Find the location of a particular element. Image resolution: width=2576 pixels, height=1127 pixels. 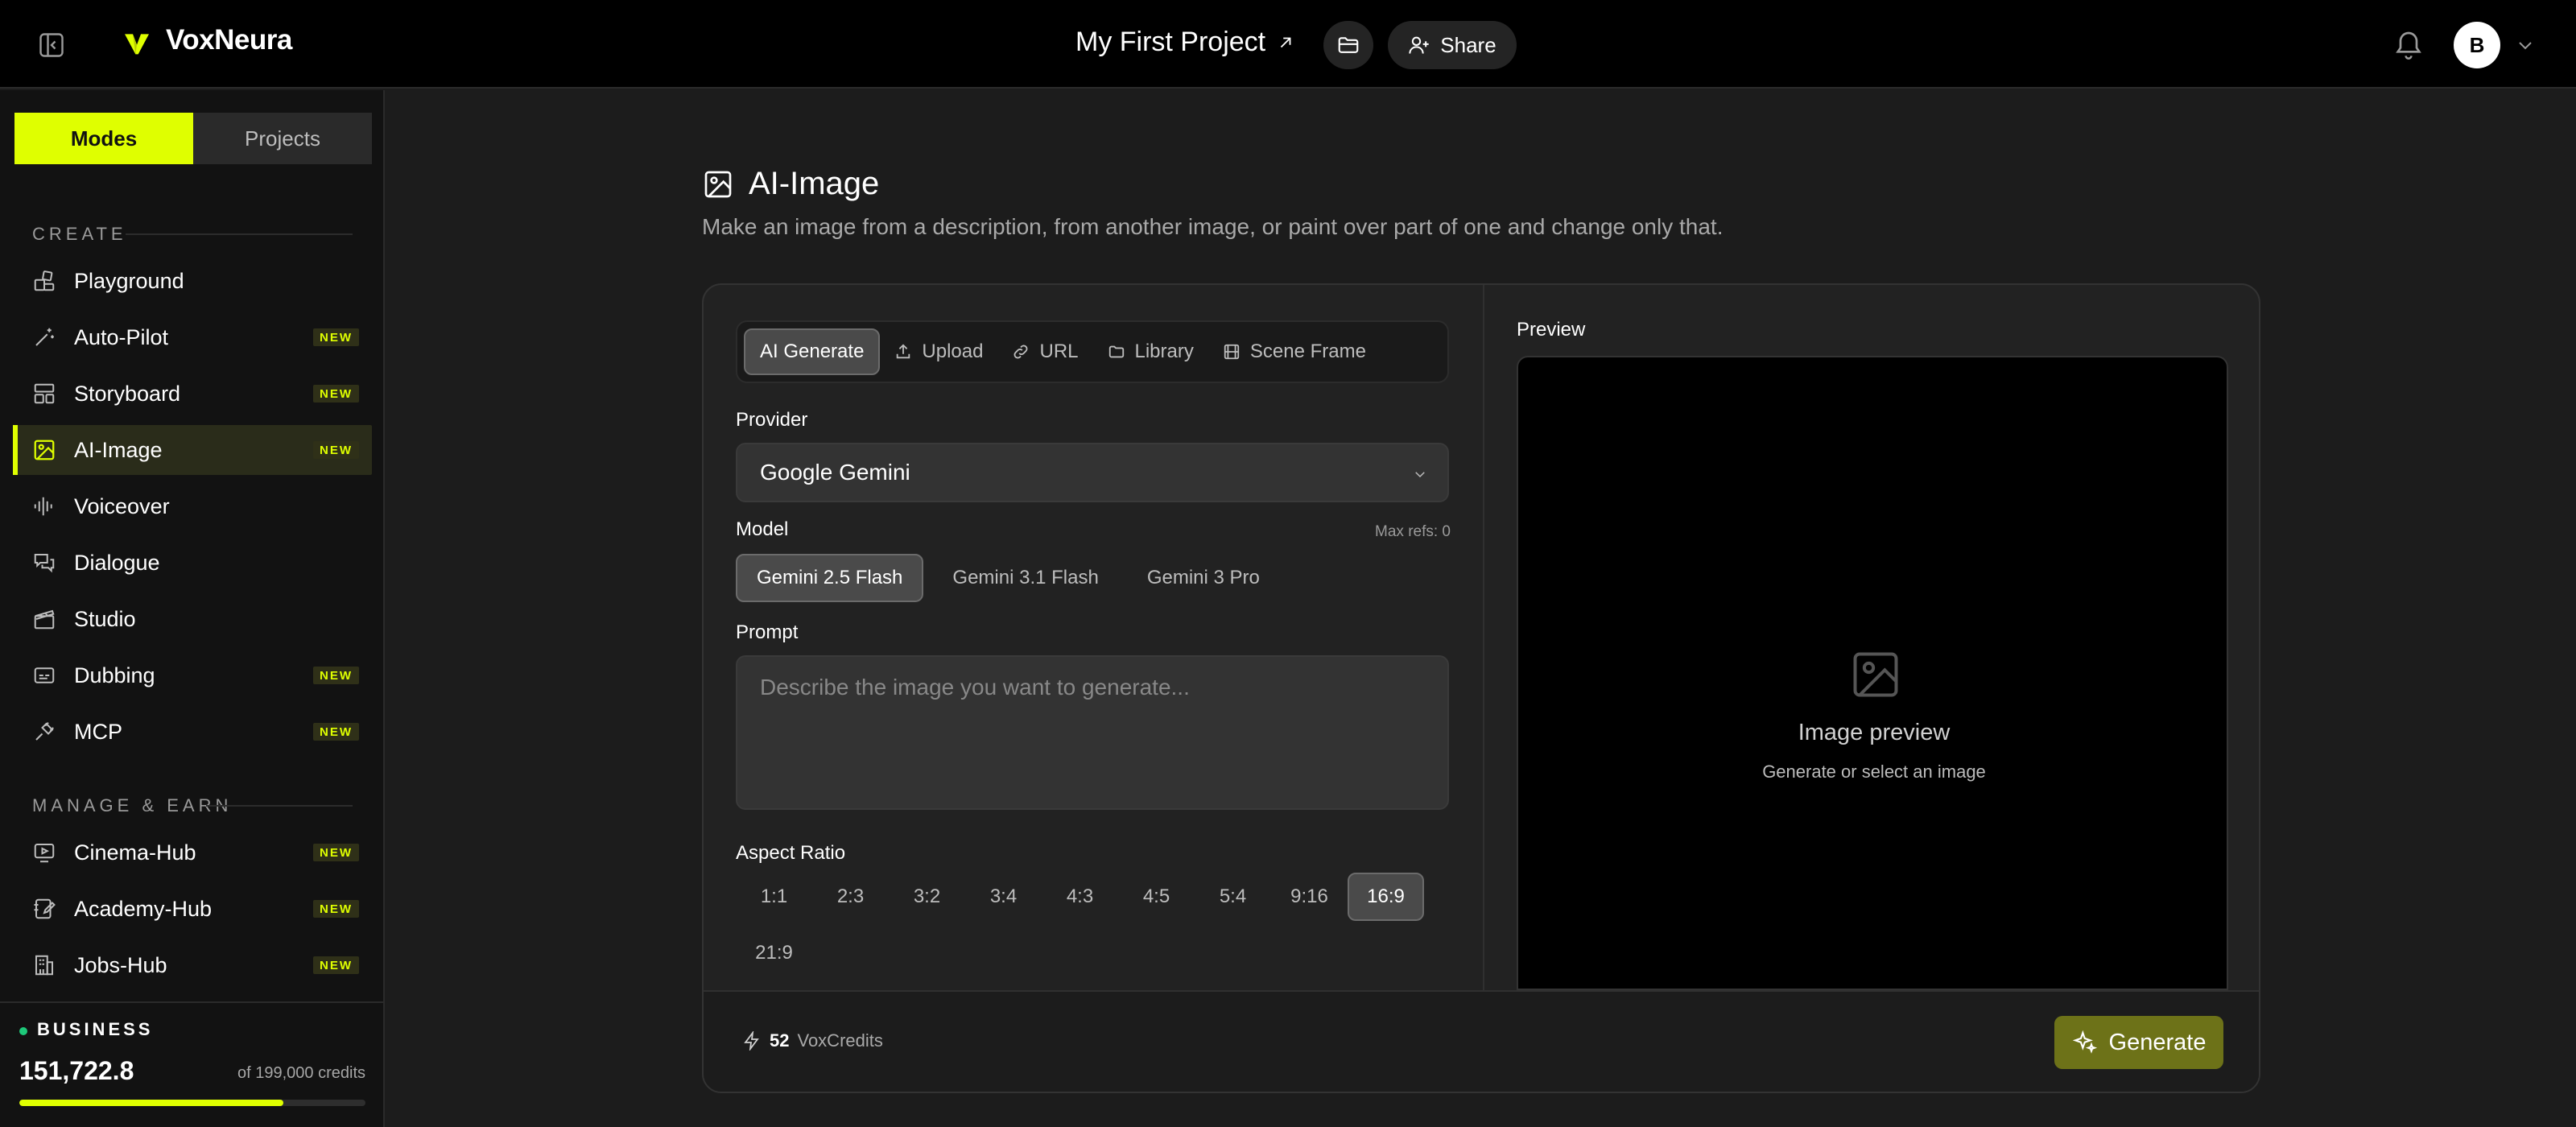

generate-button: Generate is located at coordinates (2138, 1042).